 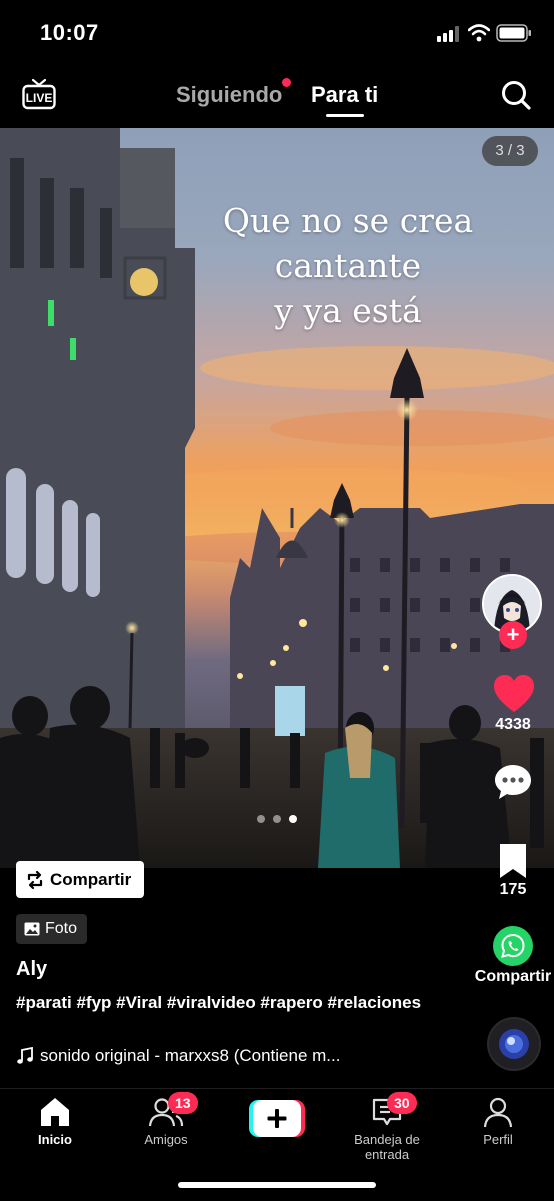 What do you see at coordinates (39, 98) in the screenshot?
I see `live-text: LIVE` at bounding box center [39, 98].